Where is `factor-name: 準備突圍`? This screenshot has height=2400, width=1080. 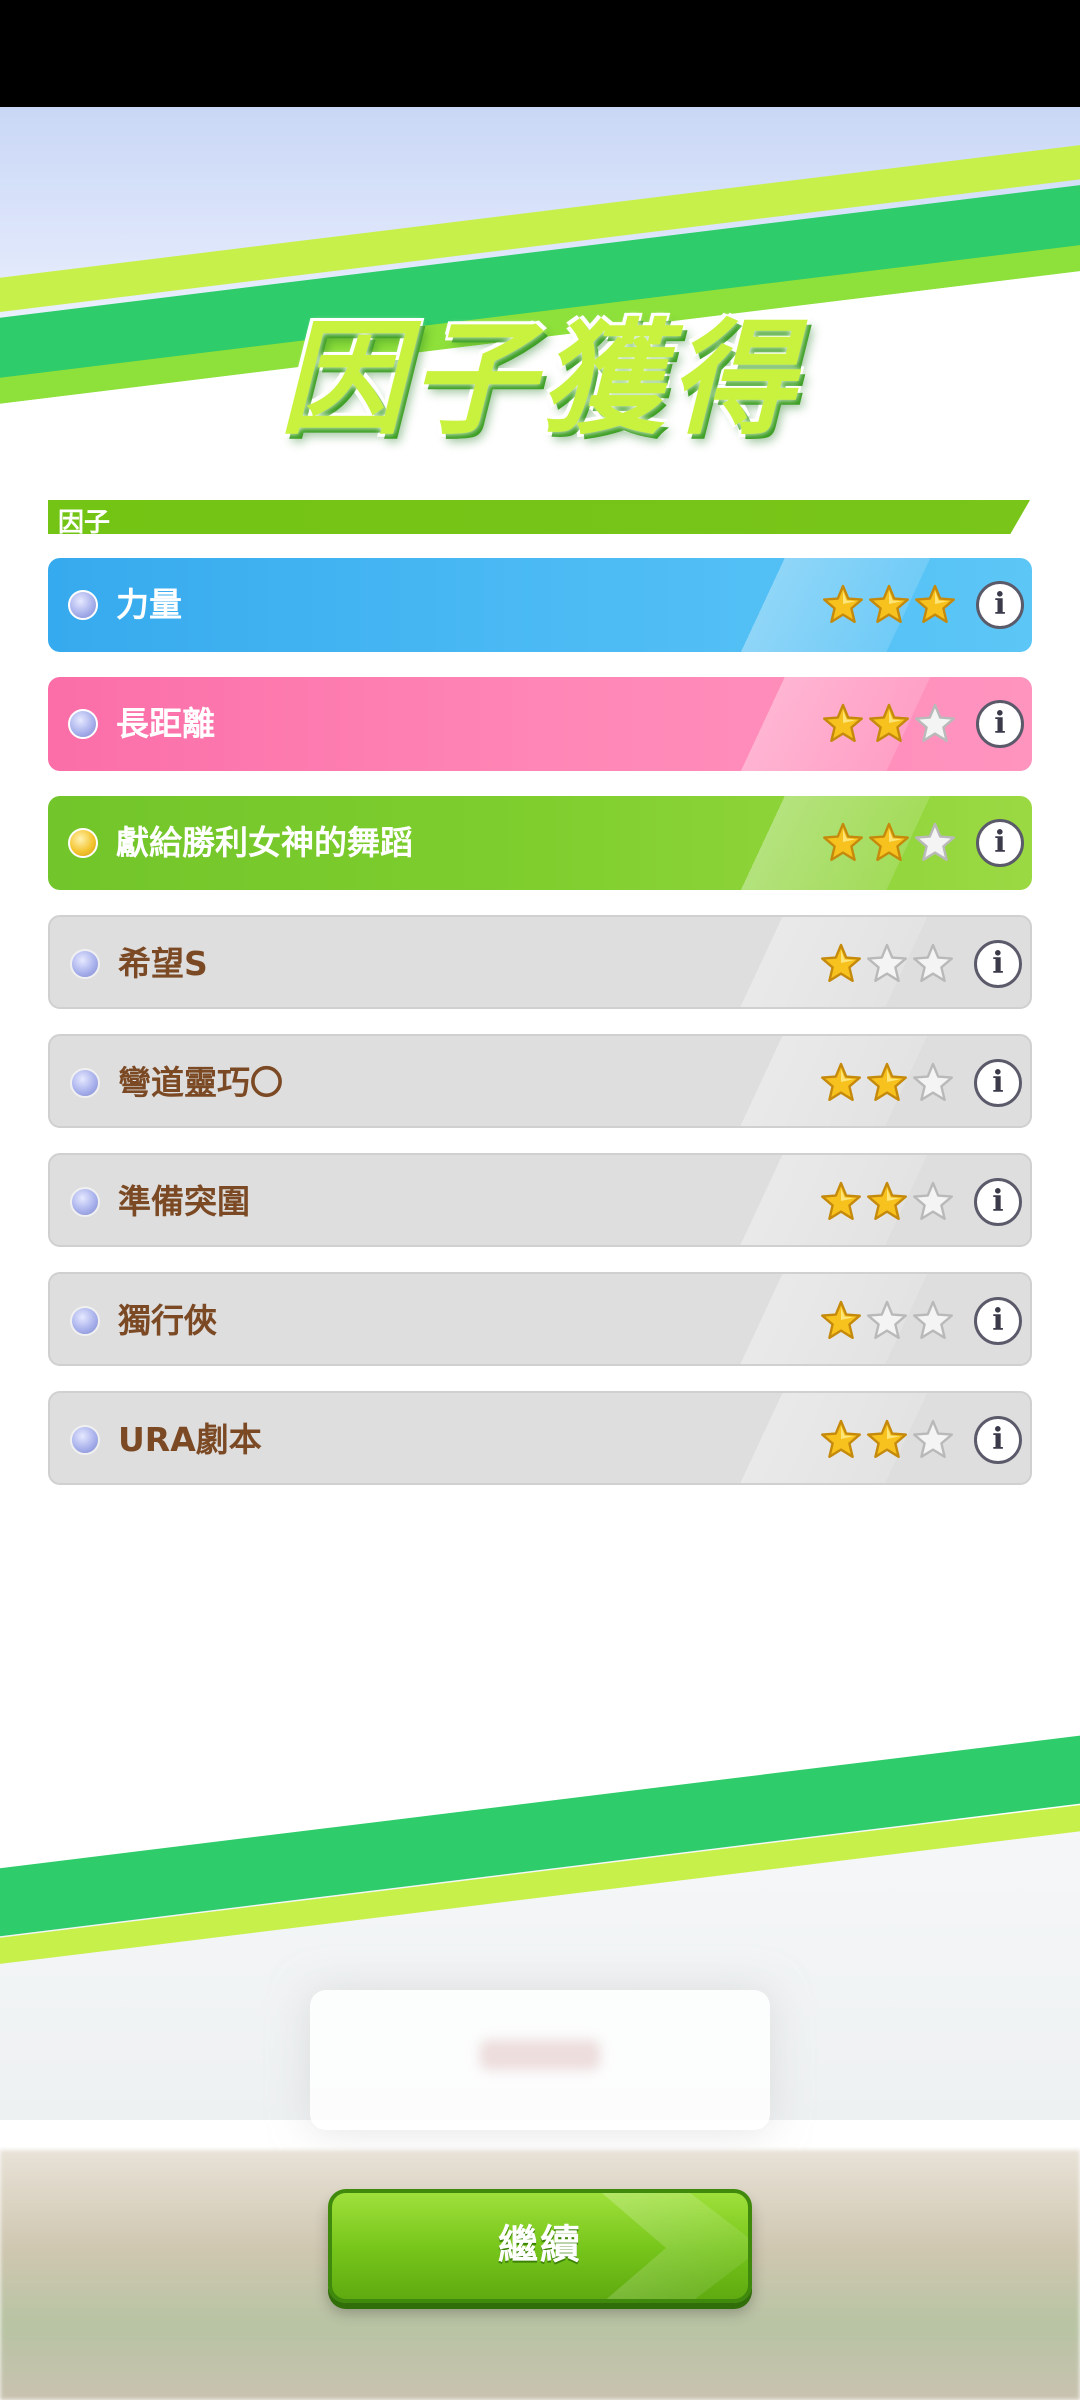
factor-name: 準備突圍 is located at coordinates (184, 1201).